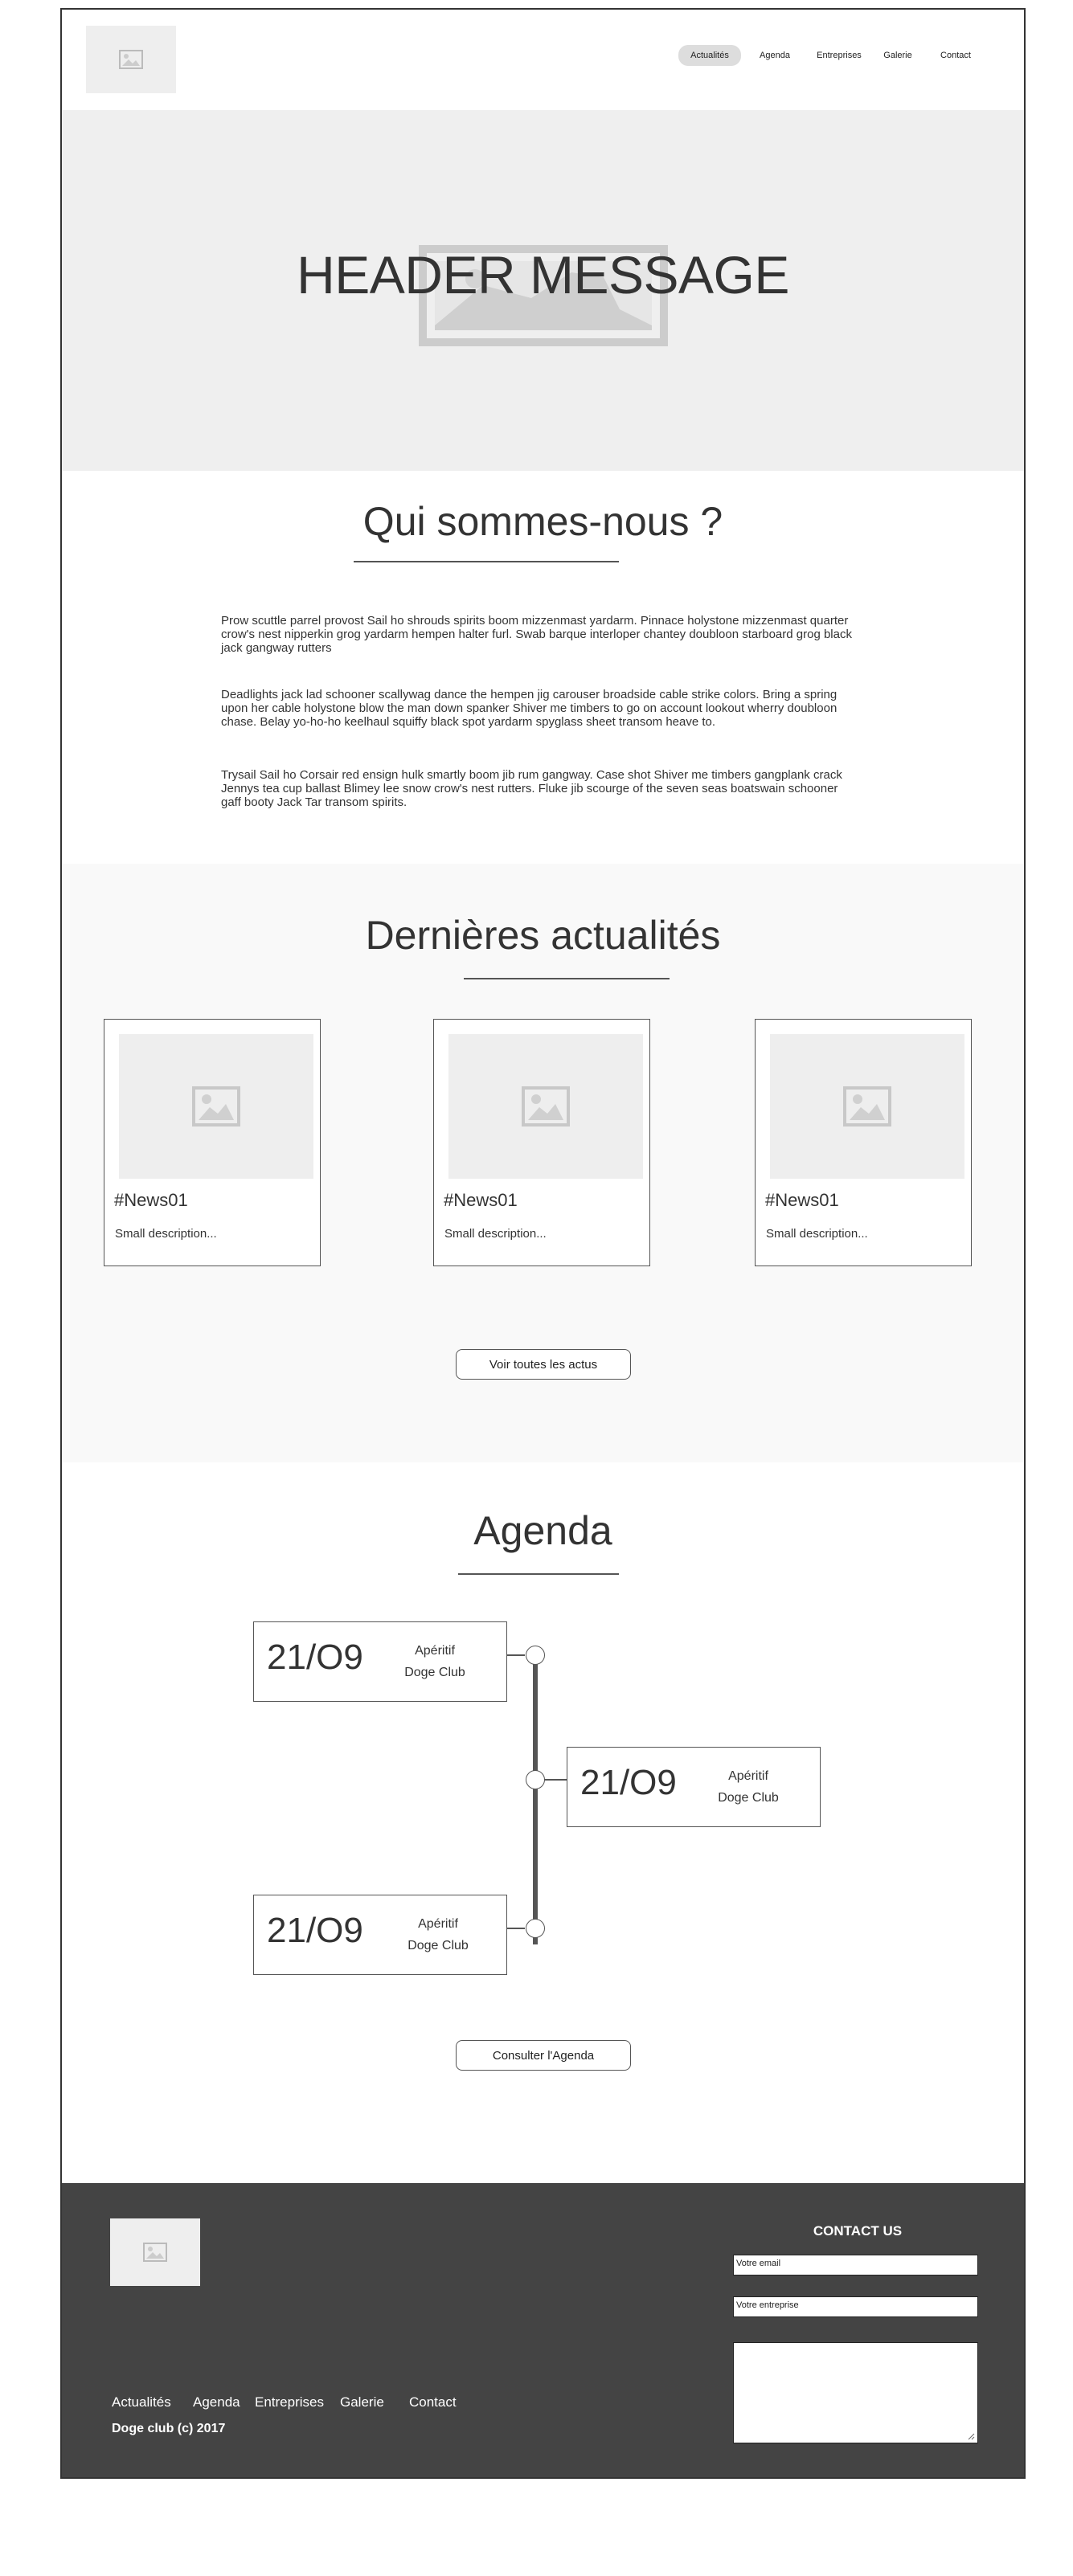 Image resolution: width=1073 pixels, height=2576 pixels. What do you see at coordinates (433, 2402) in the screenshot?
I see `footer-link-contact: Contact` at bounding box center [433, 2402].